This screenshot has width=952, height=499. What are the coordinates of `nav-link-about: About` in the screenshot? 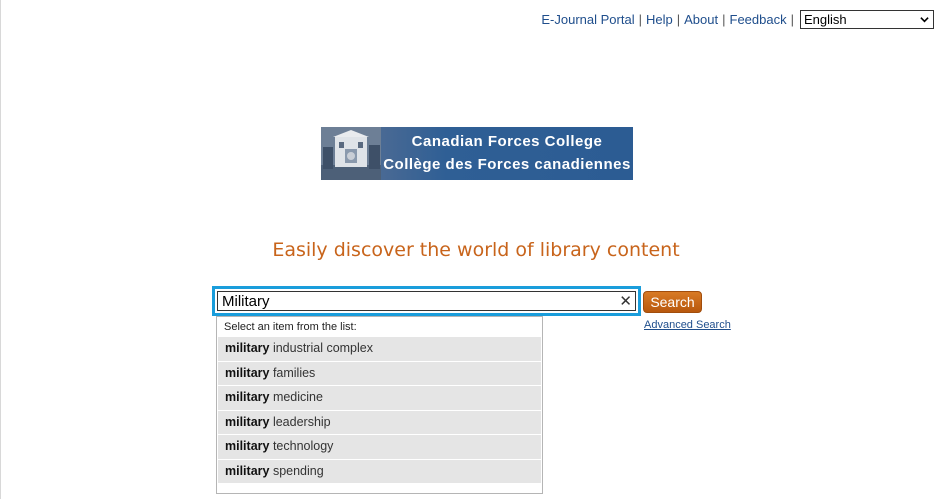 It's located at (701, 19).